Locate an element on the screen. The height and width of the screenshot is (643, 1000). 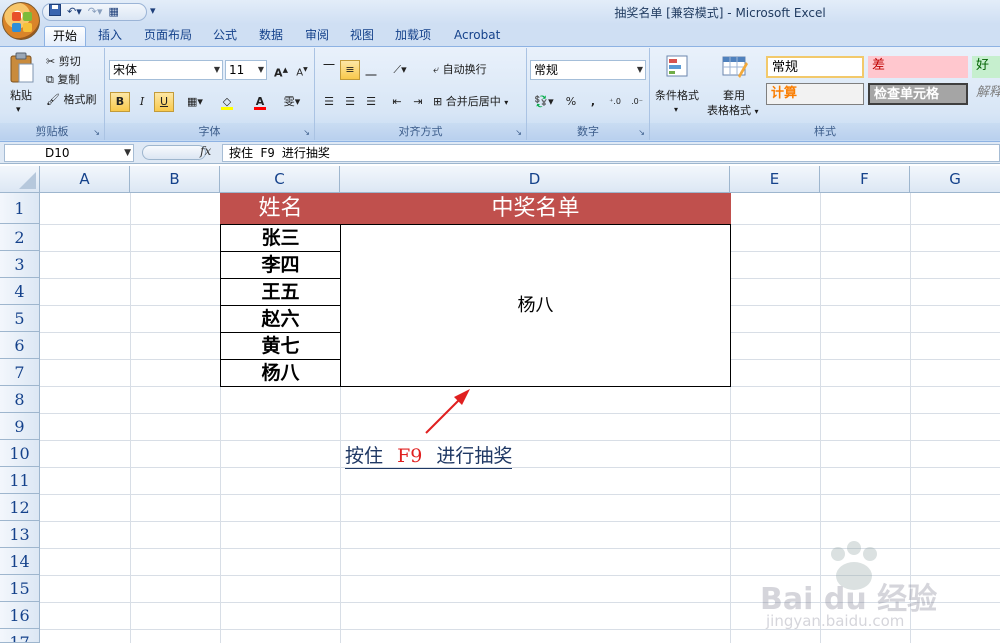
shrink-font-icon: A▼ is located at coordinates (302, 70).